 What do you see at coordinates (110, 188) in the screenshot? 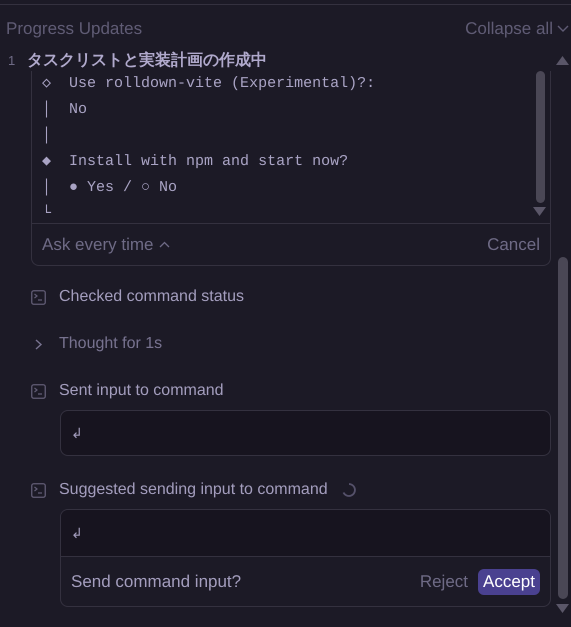
I see `terminal-line: │ ● Yes / ○ No` at bounding box center [110, 188].